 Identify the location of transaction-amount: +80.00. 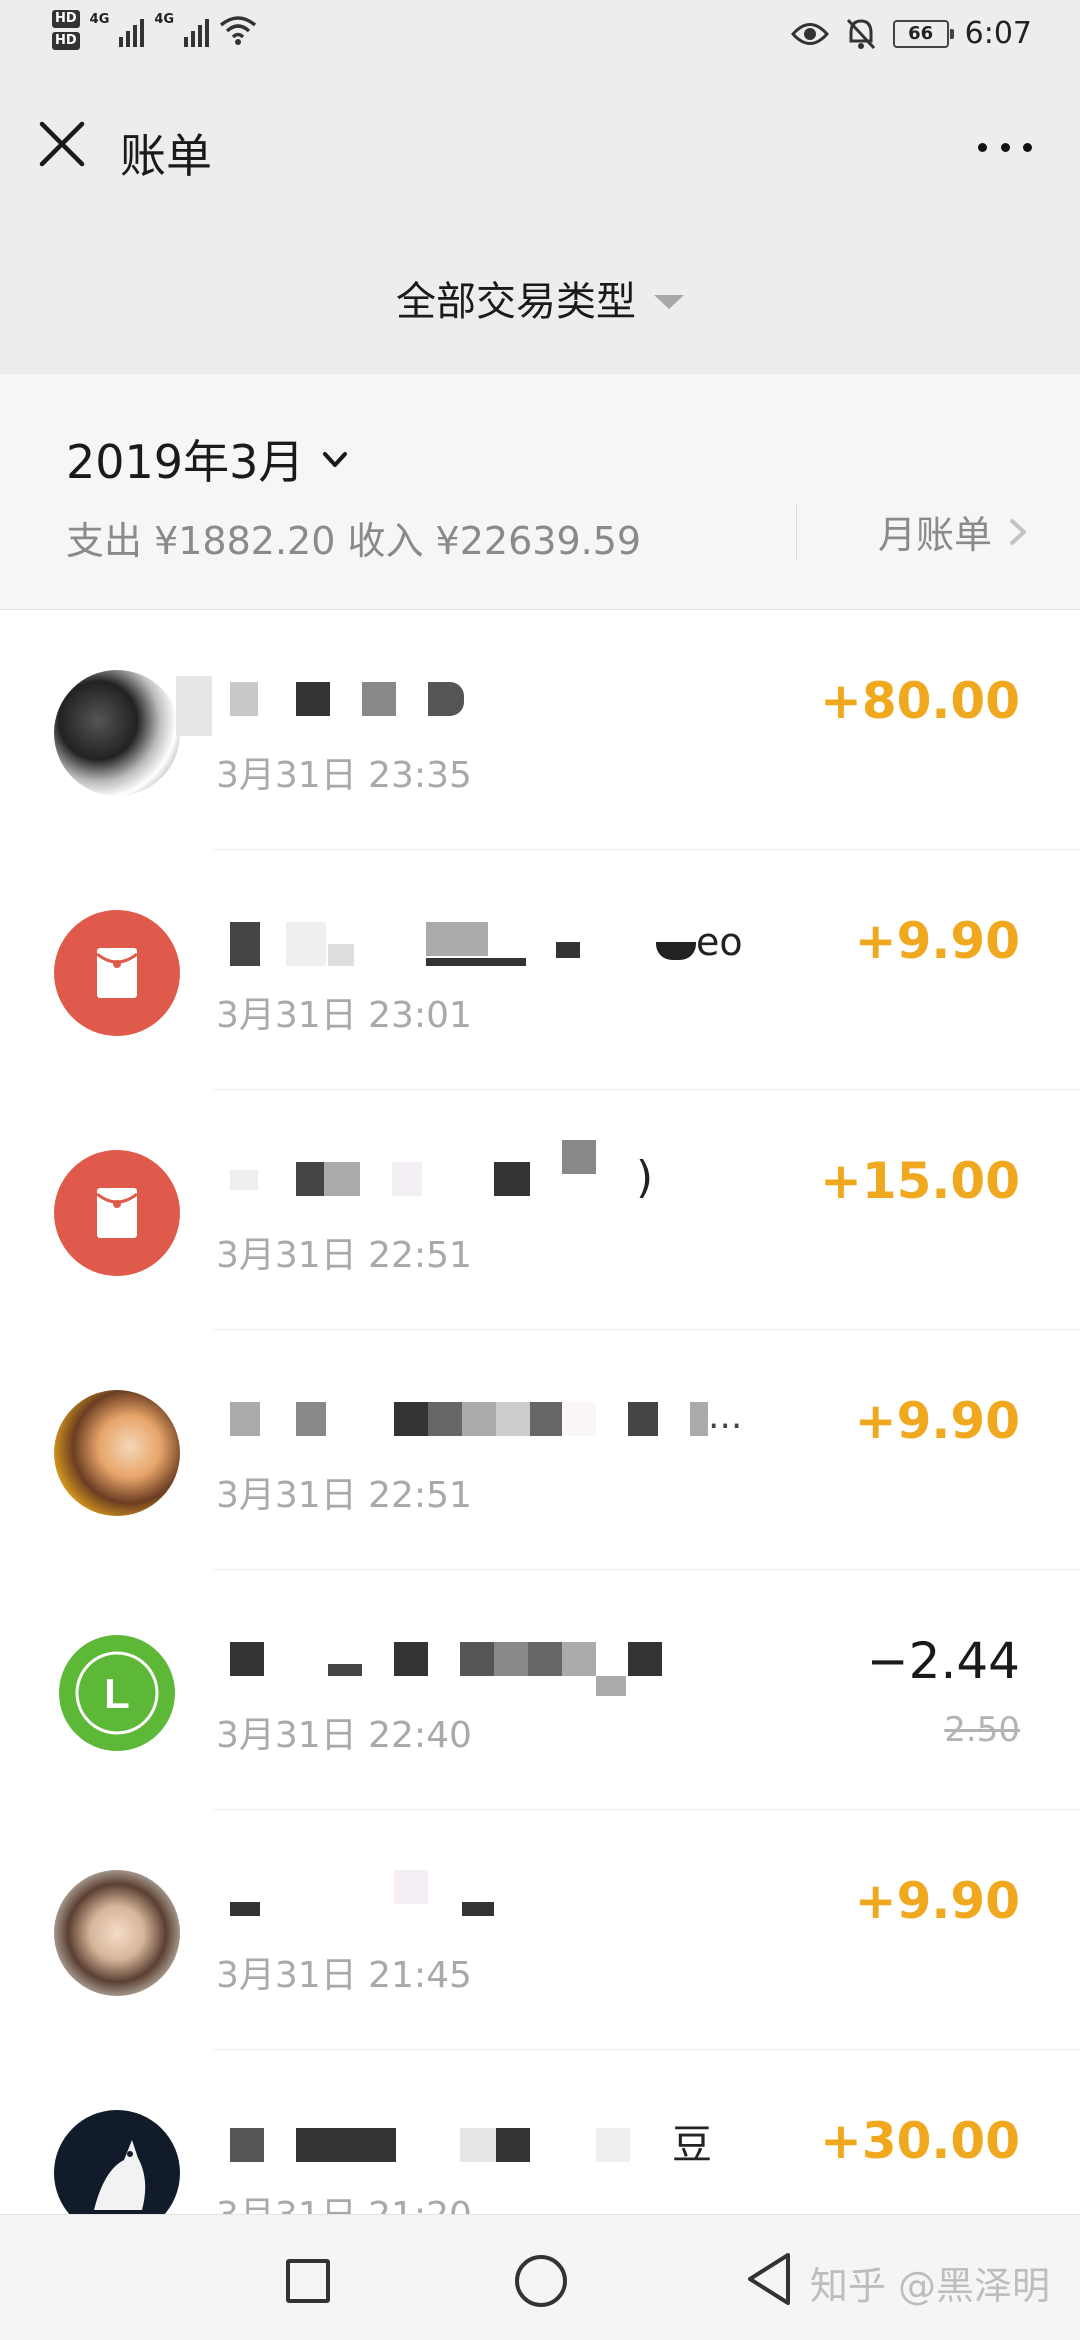
(919, 701).